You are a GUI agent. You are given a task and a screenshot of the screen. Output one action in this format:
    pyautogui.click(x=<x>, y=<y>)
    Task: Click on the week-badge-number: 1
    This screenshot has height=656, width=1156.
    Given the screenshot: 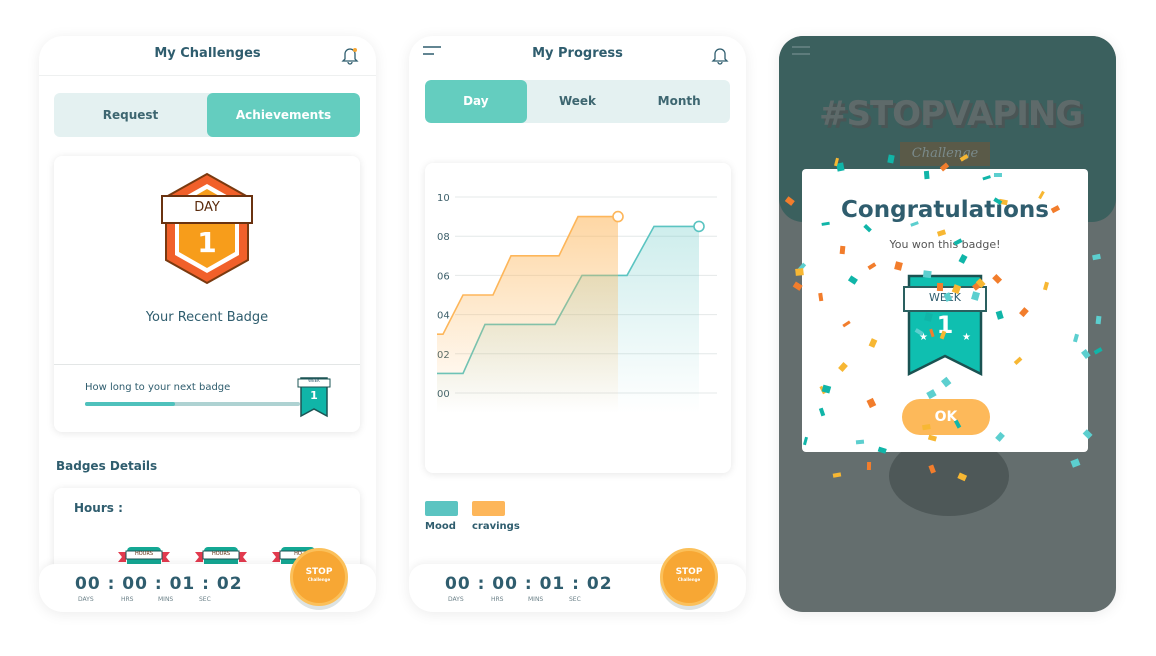 What is the action you would take?
    pyautogui.click(x=314, y=395)
    